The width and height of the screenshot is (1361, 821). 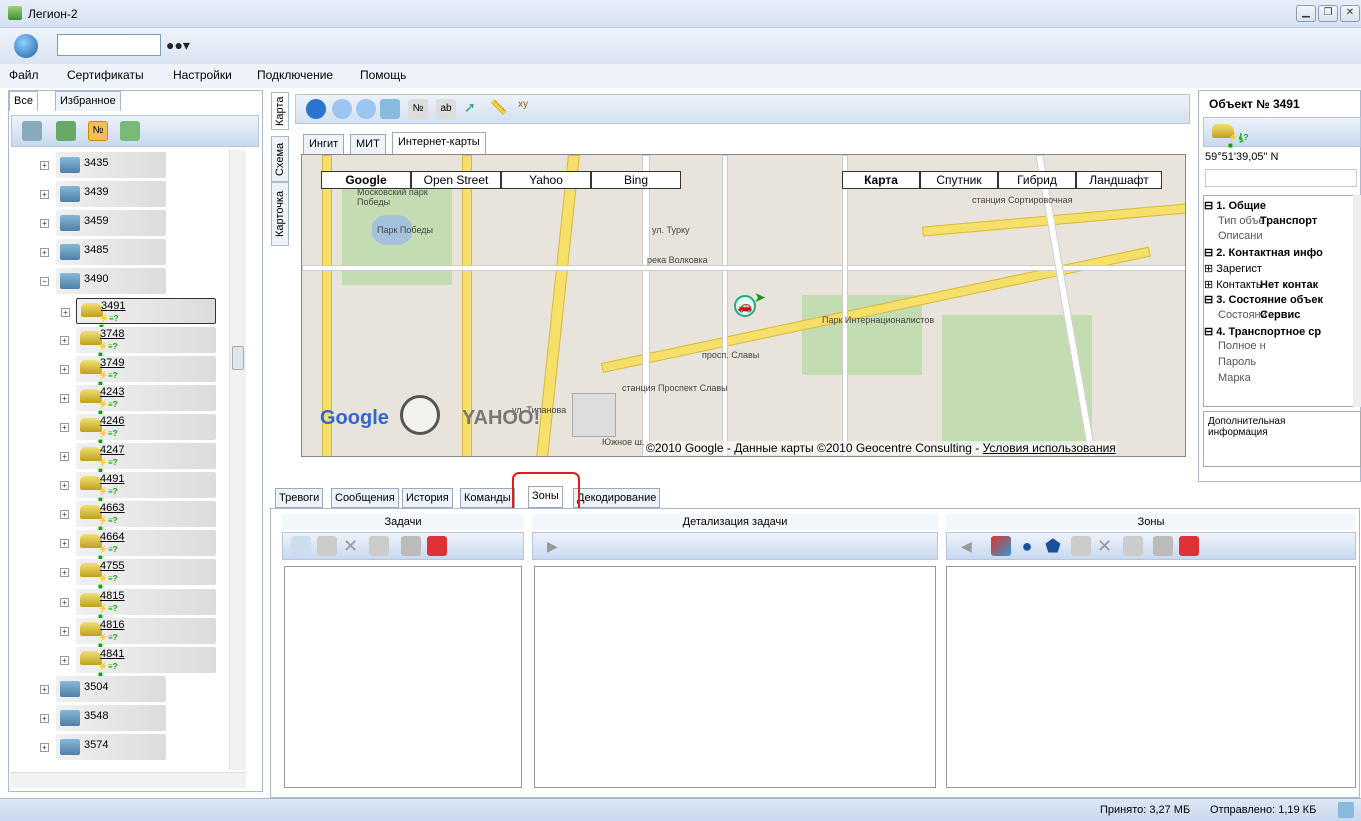 What do you see at coordinates (1279, 300) in the screenshot?
I see `property-row: ⊟ 3. Состояние объек` at bounding box center [1279, 300].